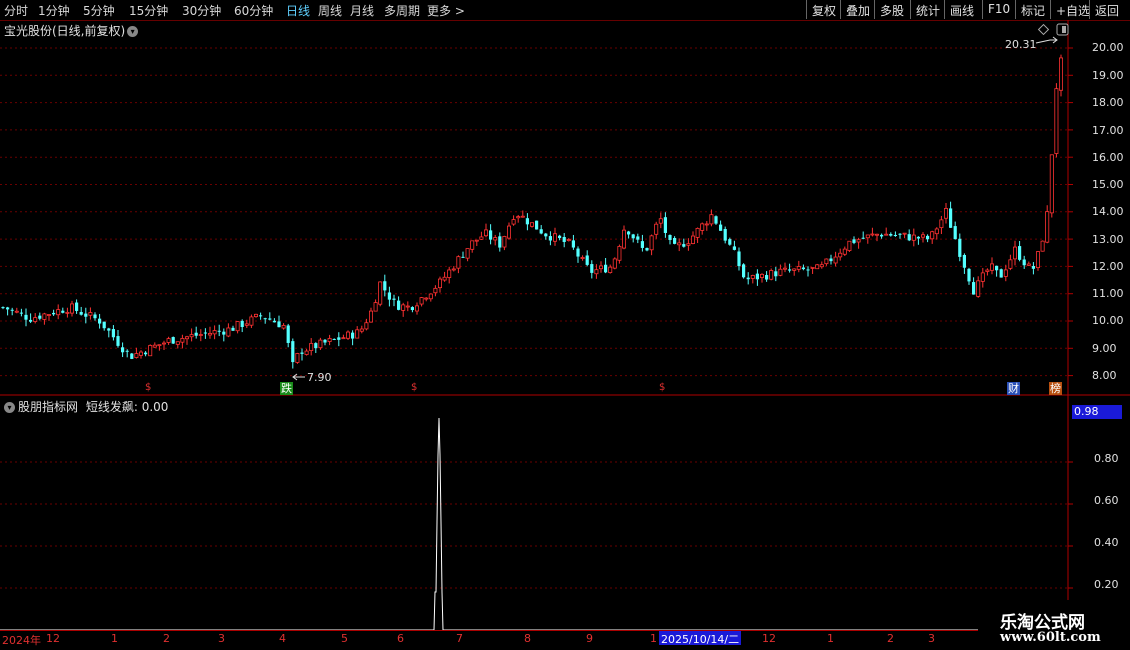 The width and height of the screenshot is (1130, 650). I want to click on y-tick: 0.40, so click(1106, 542).